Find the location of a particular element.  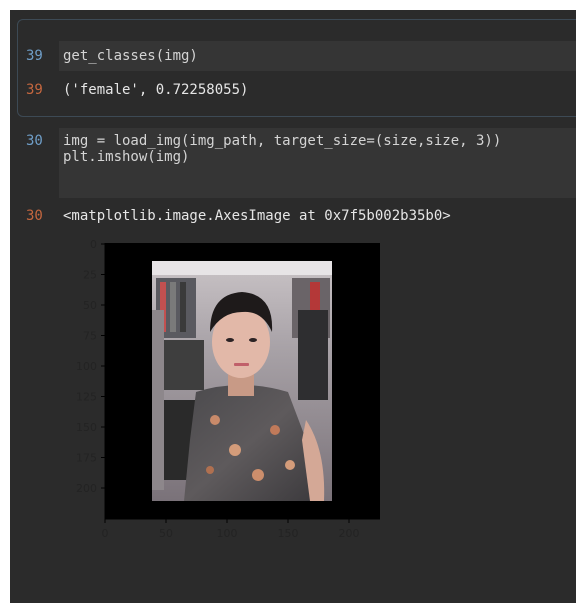

y-axis: 0 25 50 75 100 125 150 175 200 is located at coordinates (91, 378).